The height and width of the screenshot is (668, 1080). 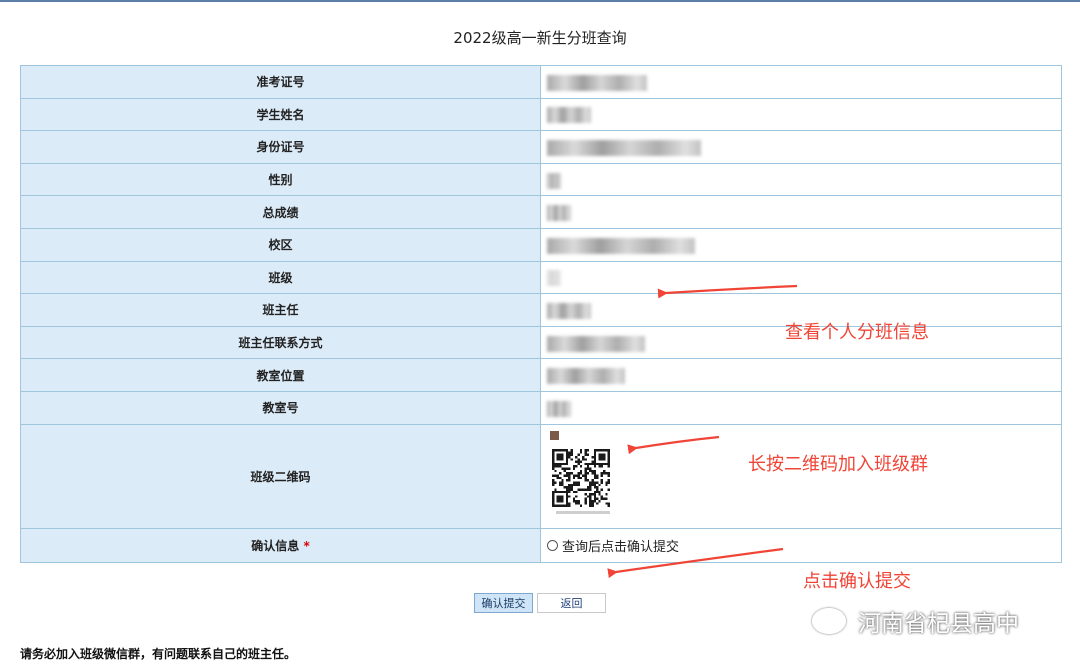 What do you see at coordinates (838, 464) in the screenshot?
I see `annotation-scan-qr: 长按二维码加入班级群` at bounding box center [838, 464].